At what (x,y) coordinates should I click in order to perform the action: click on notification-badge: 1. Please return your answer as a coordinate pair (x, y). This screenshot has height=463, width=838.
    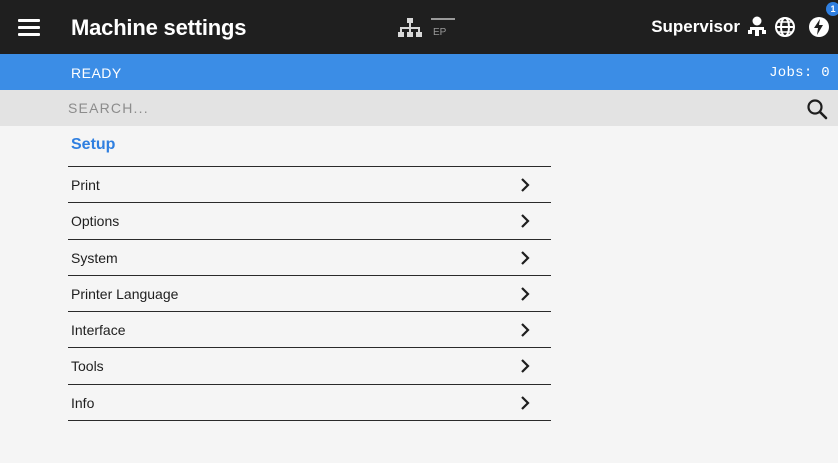
    Looking at the image, I should click on (832, 9).